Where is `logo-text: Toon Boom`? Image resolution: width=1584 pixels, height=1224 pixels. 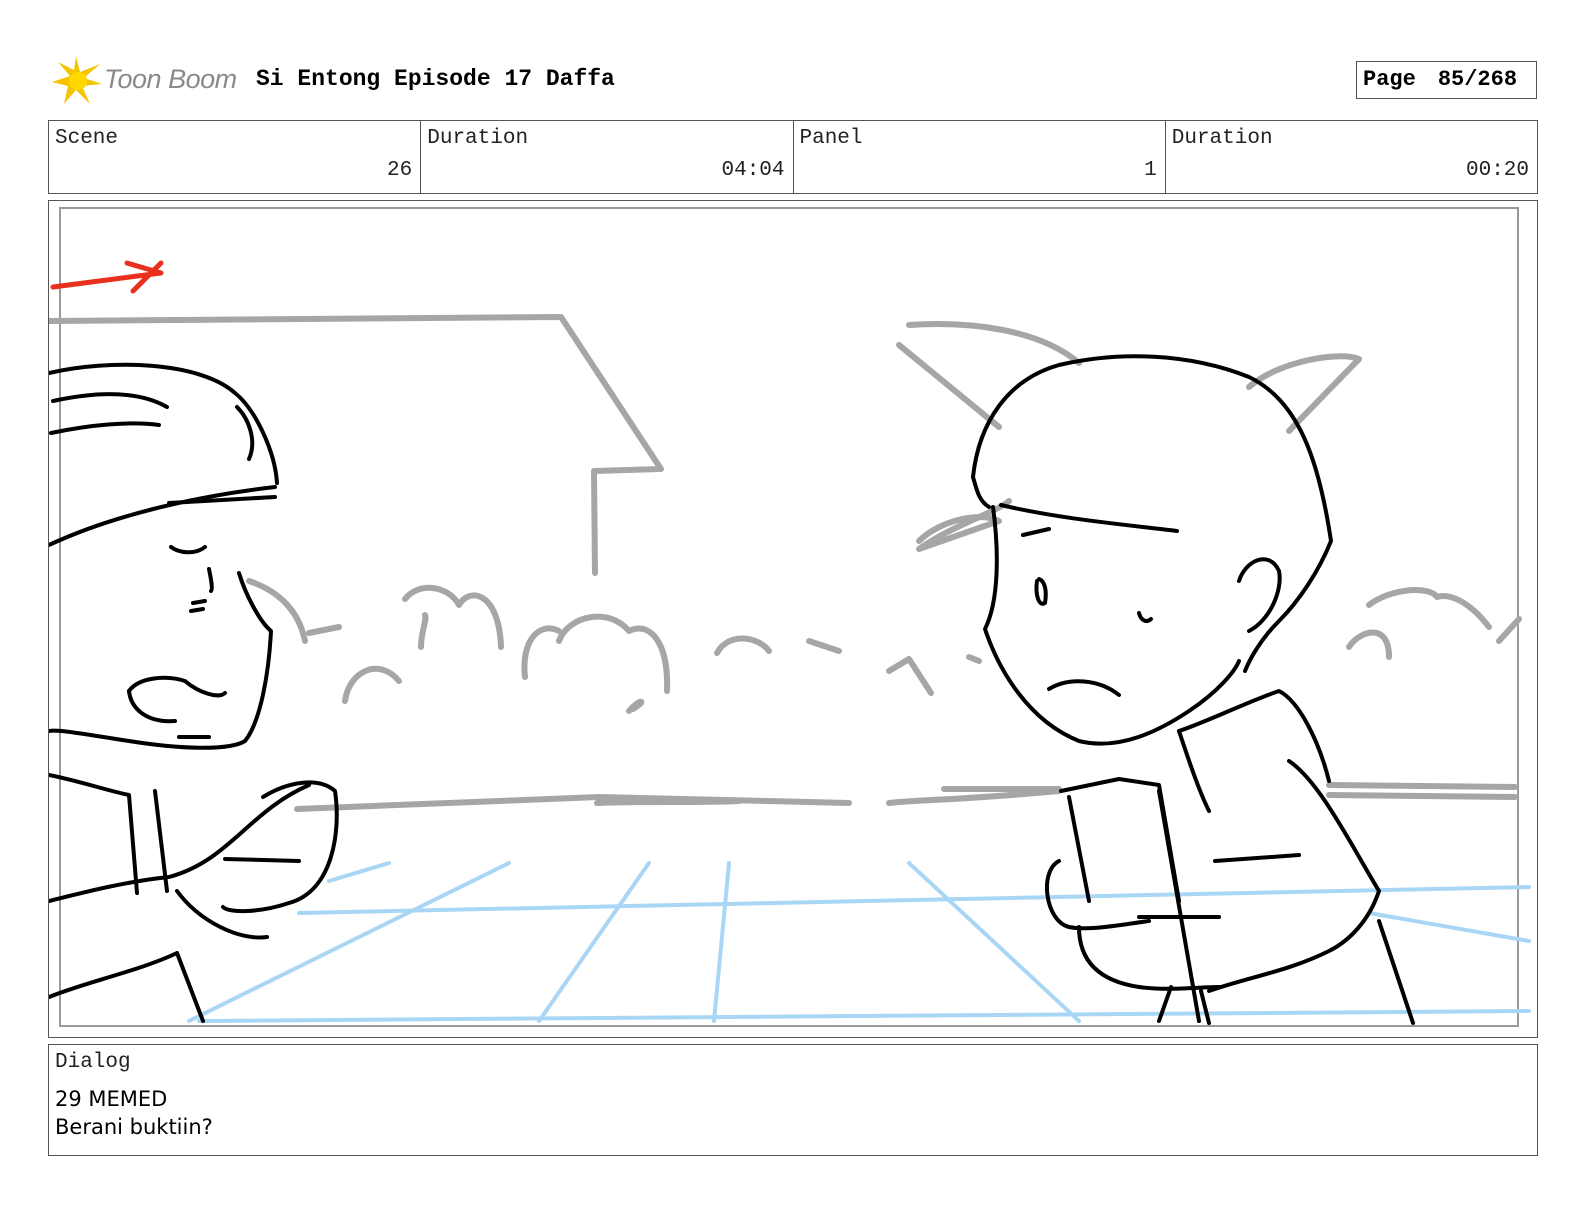
logo-text: Toon Boom is located at coordinates (170, 79).